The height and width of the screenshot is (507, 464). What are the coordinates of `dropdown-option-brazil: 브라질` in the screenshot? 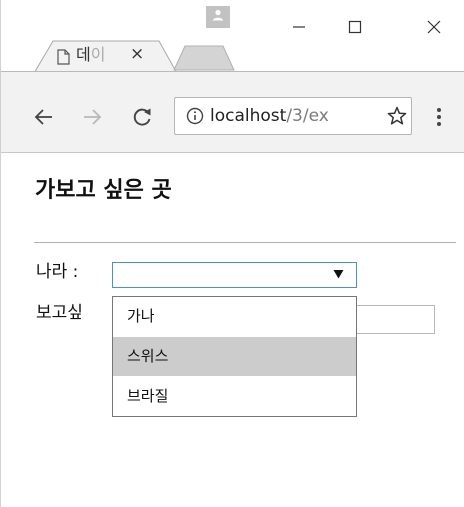 It's located at (234, 396).